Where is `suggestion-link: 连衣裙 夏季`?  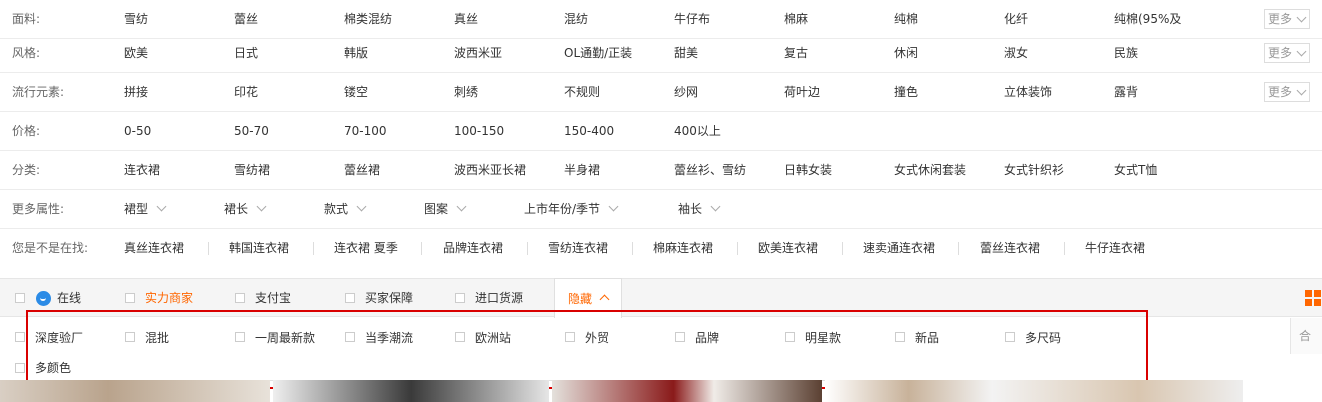 suggestion-link: 连衣裙 夏季 is located at coordinates (366, 248).